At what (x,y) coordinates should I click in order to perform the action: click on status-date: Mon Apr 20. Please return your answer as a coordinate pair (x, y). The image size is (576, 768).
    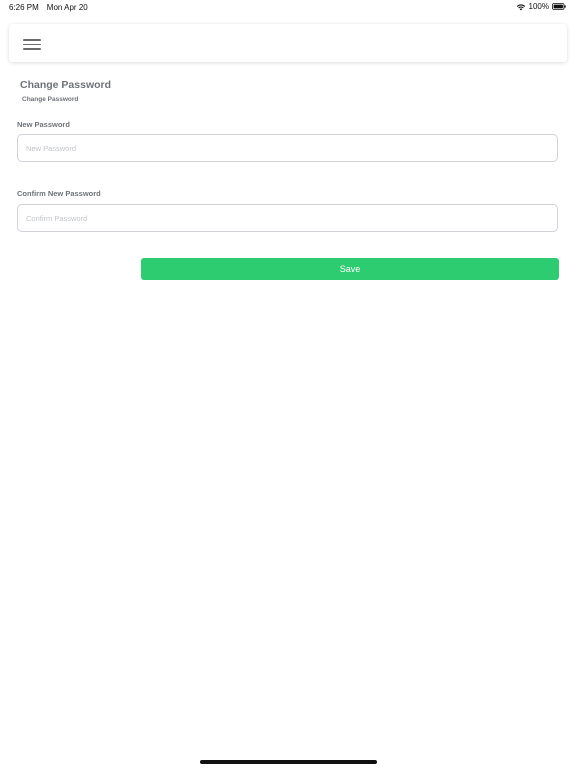
    Looking at the image, I should click on (67, 7).